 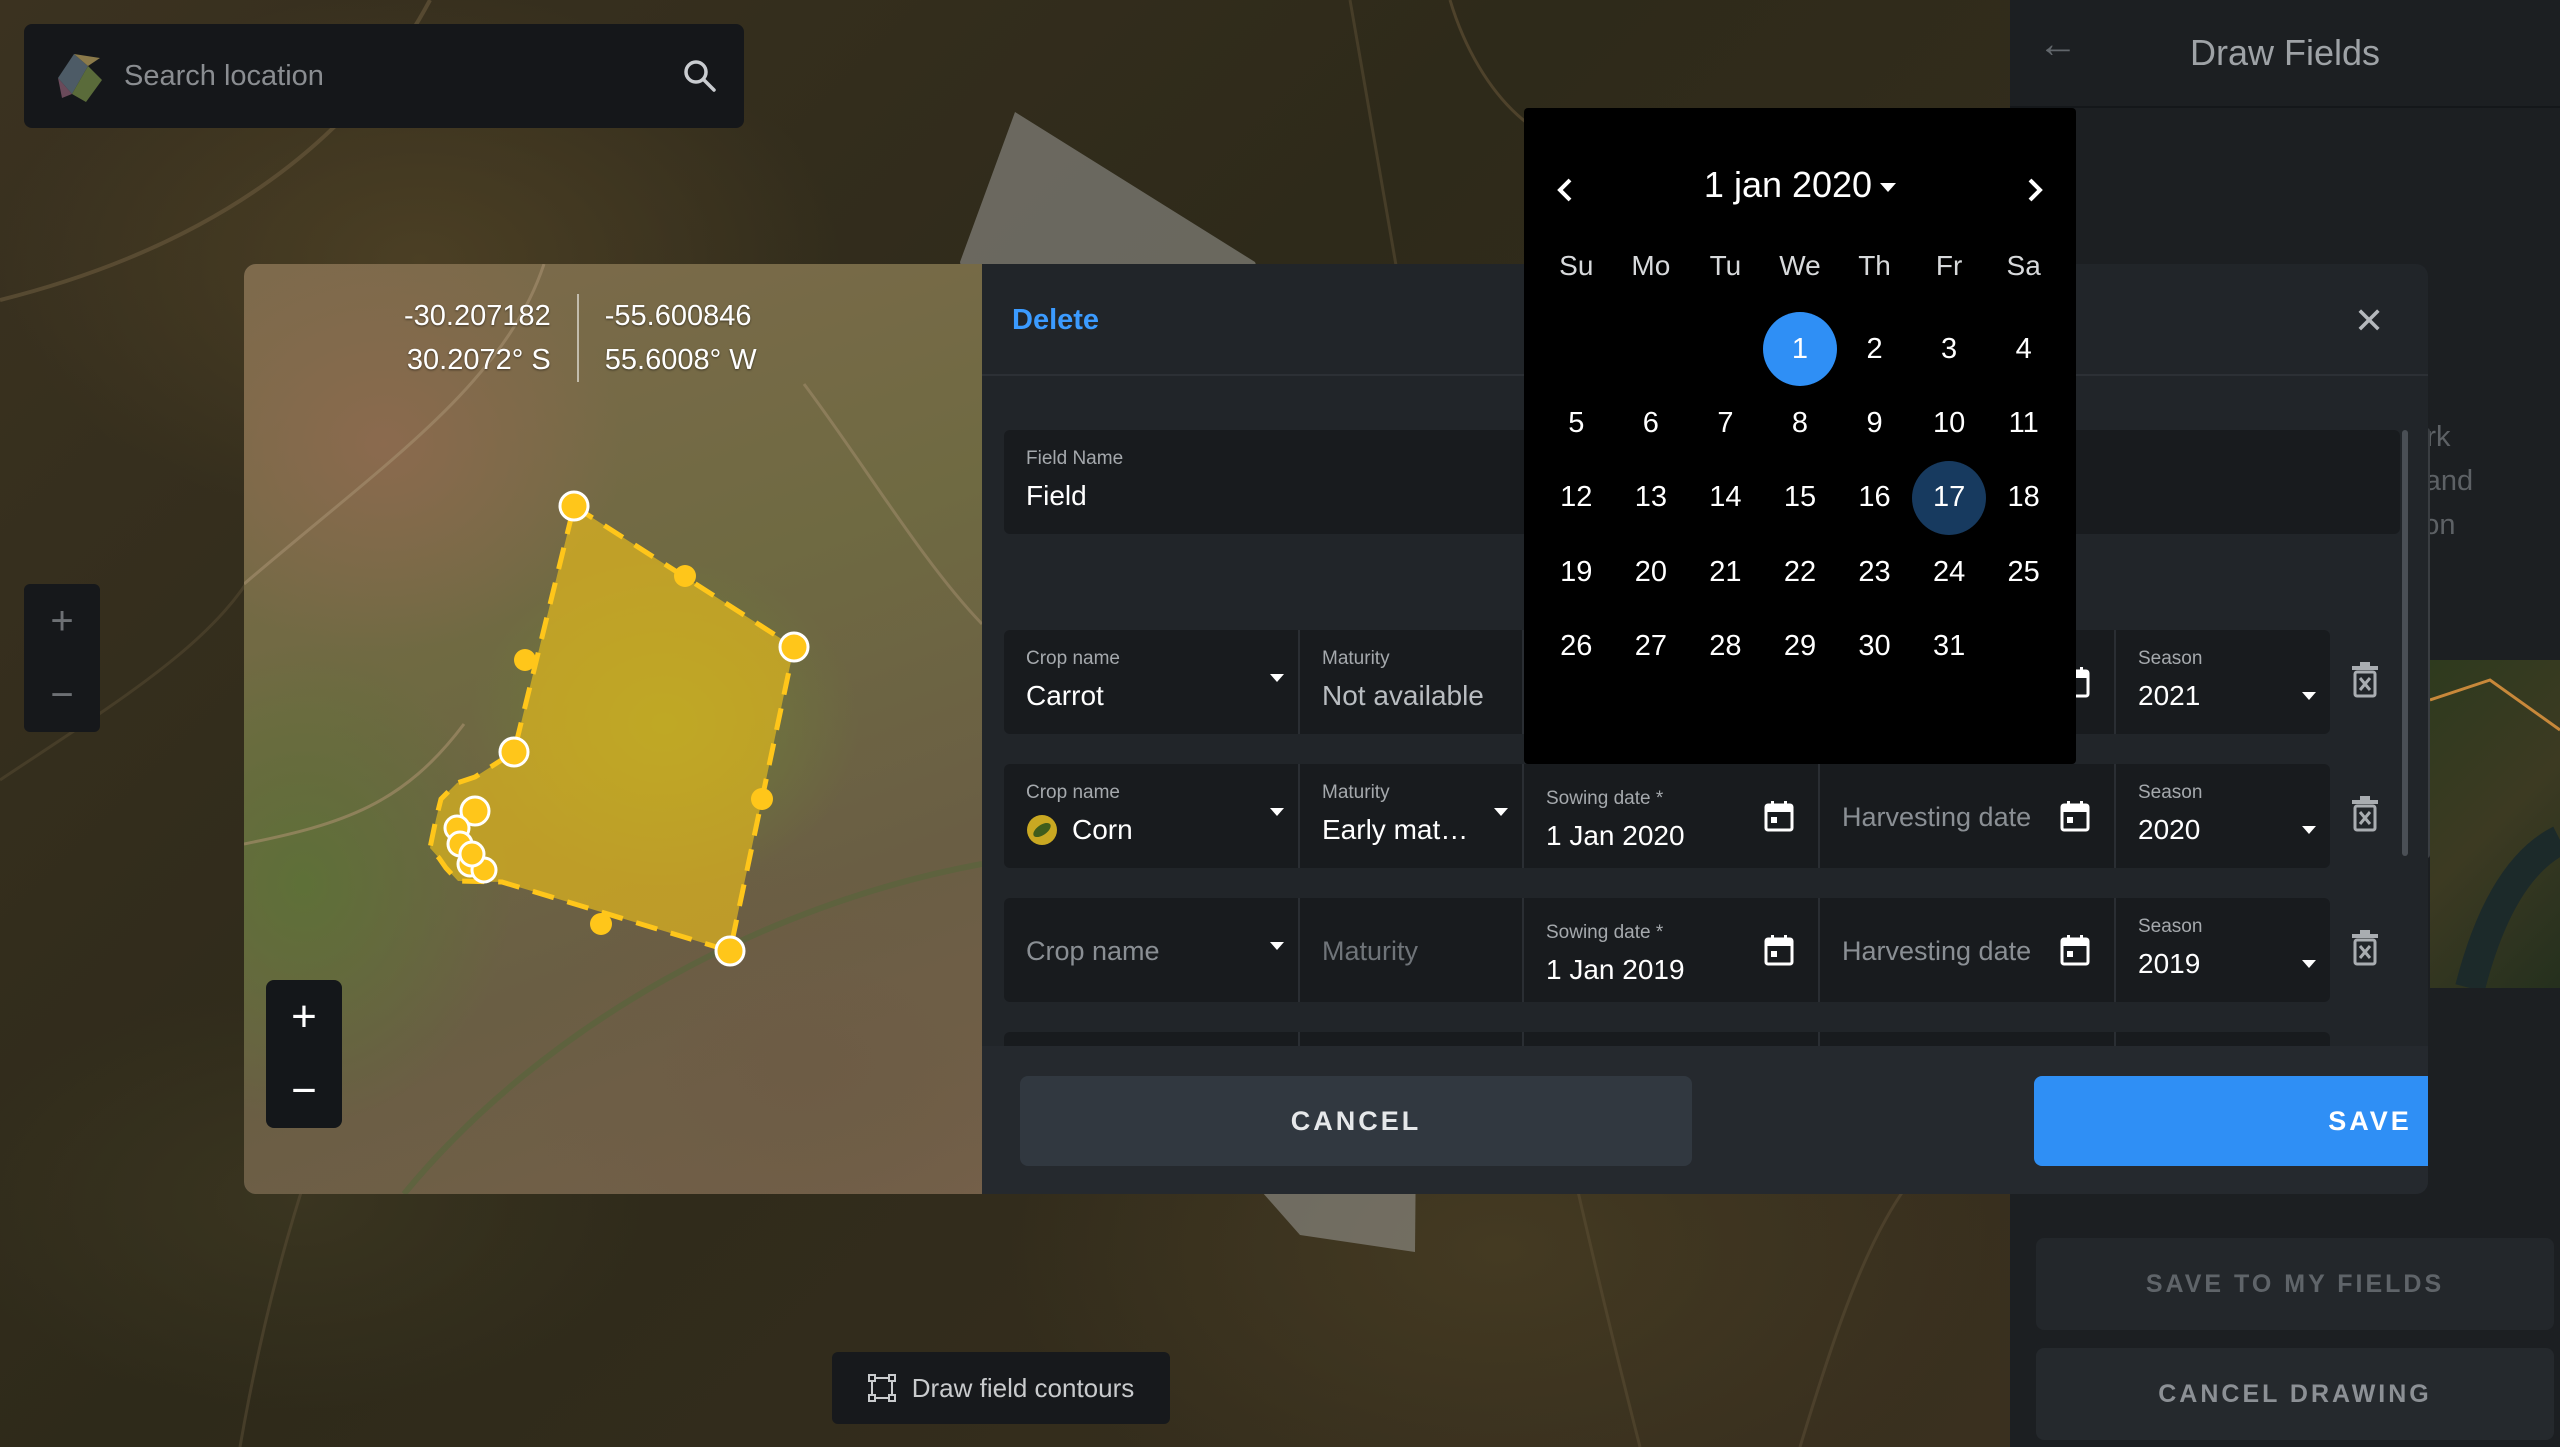 What do you see at coordinates (1800, 647) in the screenshot?
I see `calendar-day: 29` at bounding box center [1800, 647].